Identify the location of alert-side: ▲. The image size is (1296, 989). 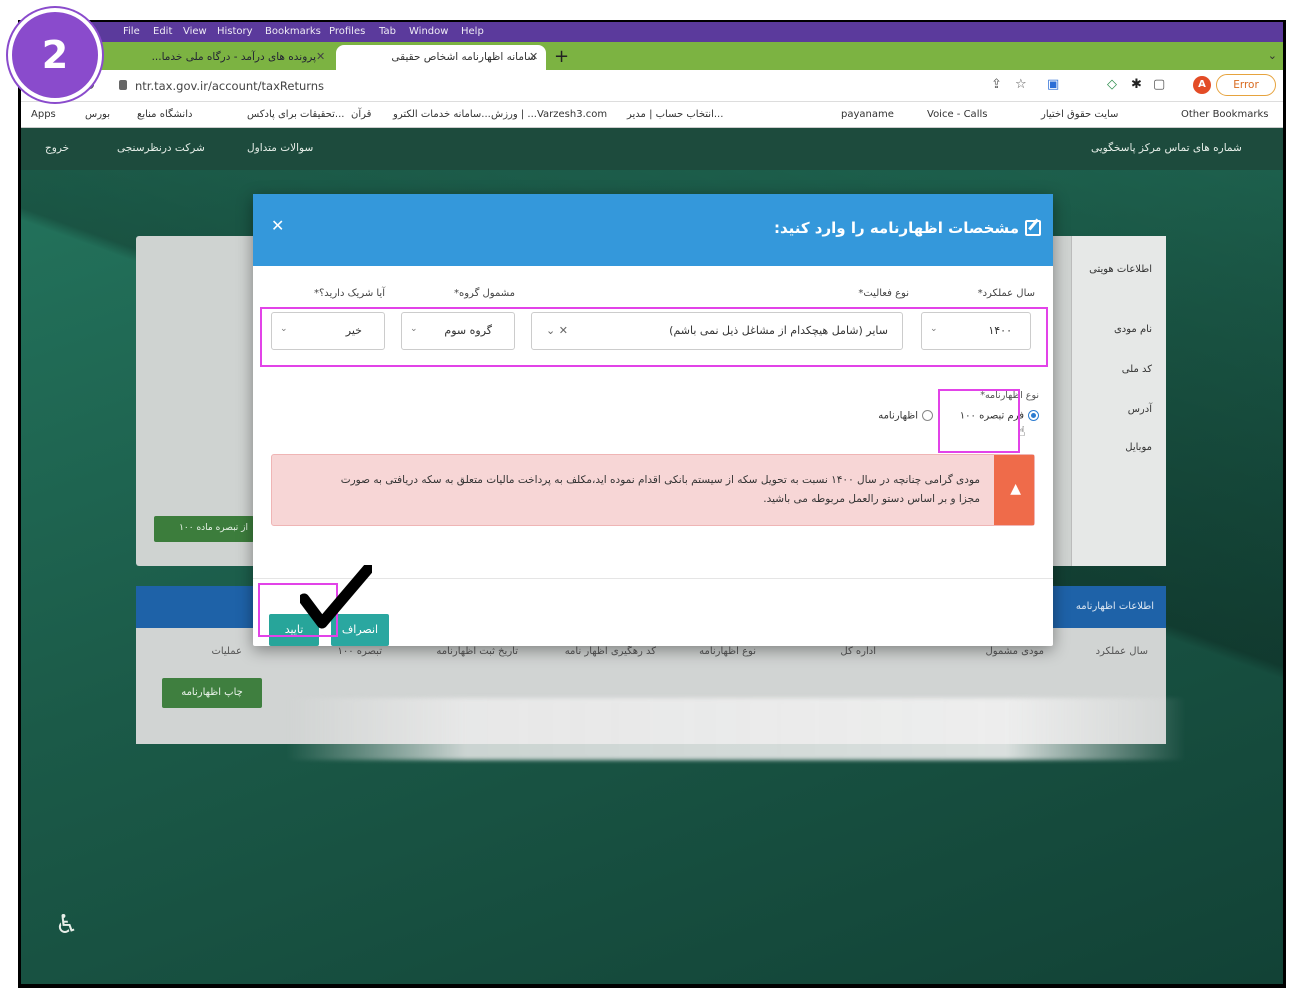
(1014, 490).